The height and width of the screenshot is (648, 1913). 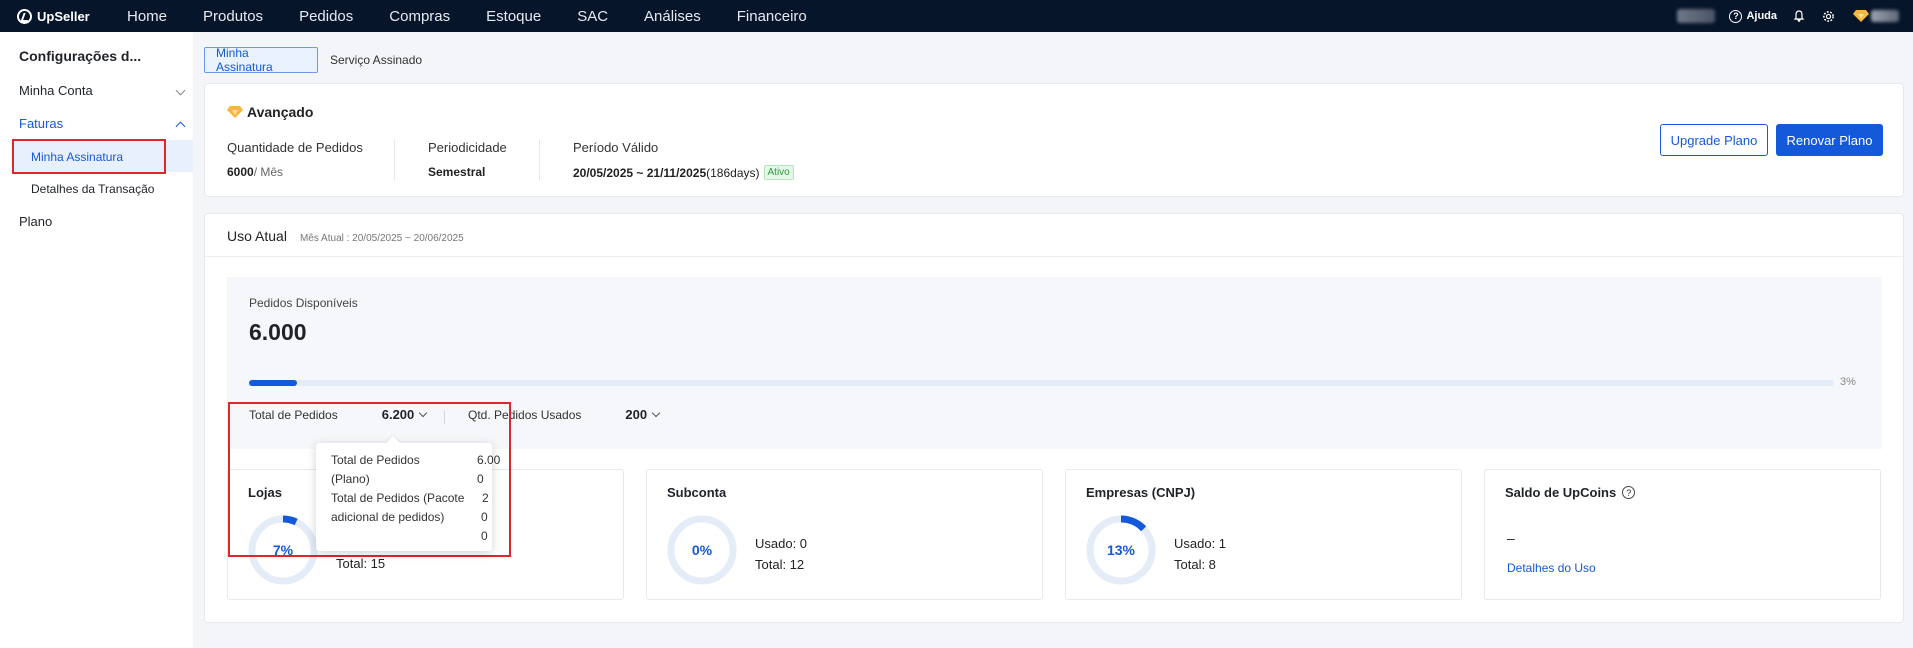 I want to click on popover-plan-value-2: 0, so click(x=480, y=479).